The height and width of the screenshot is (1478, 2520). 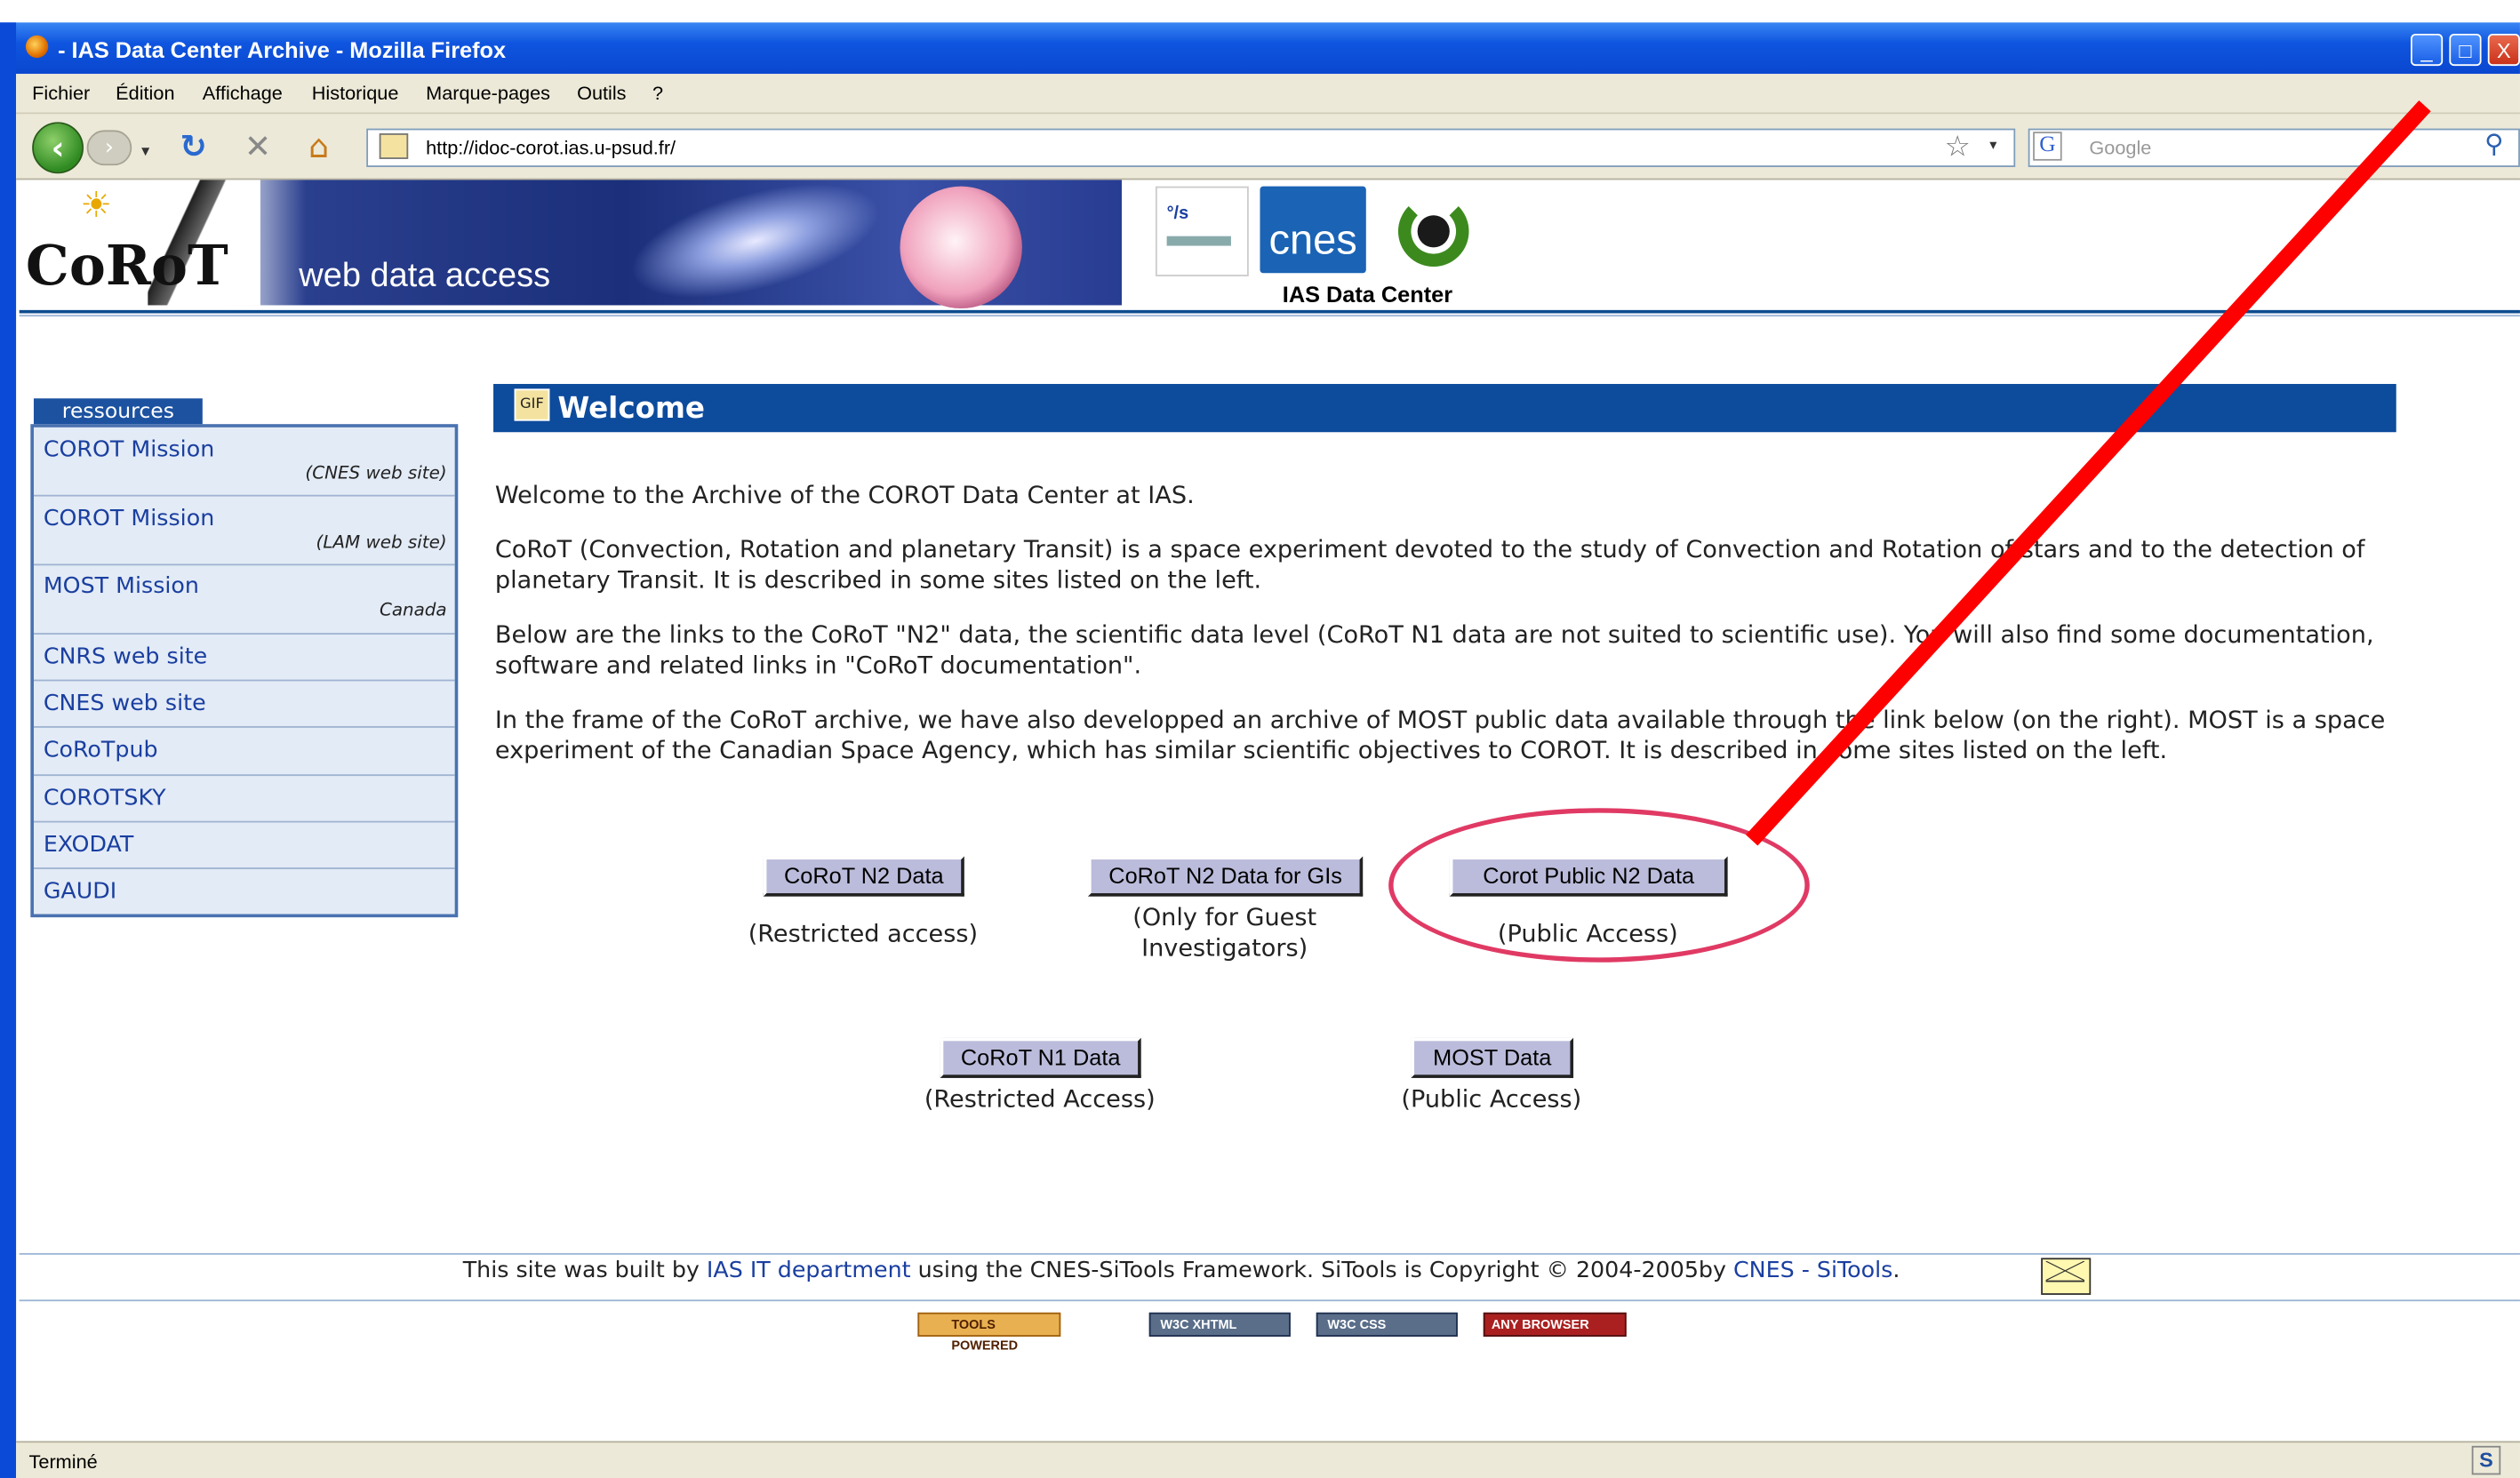 I want to click on menu-historique: Historique, so click(x=355, y=93).